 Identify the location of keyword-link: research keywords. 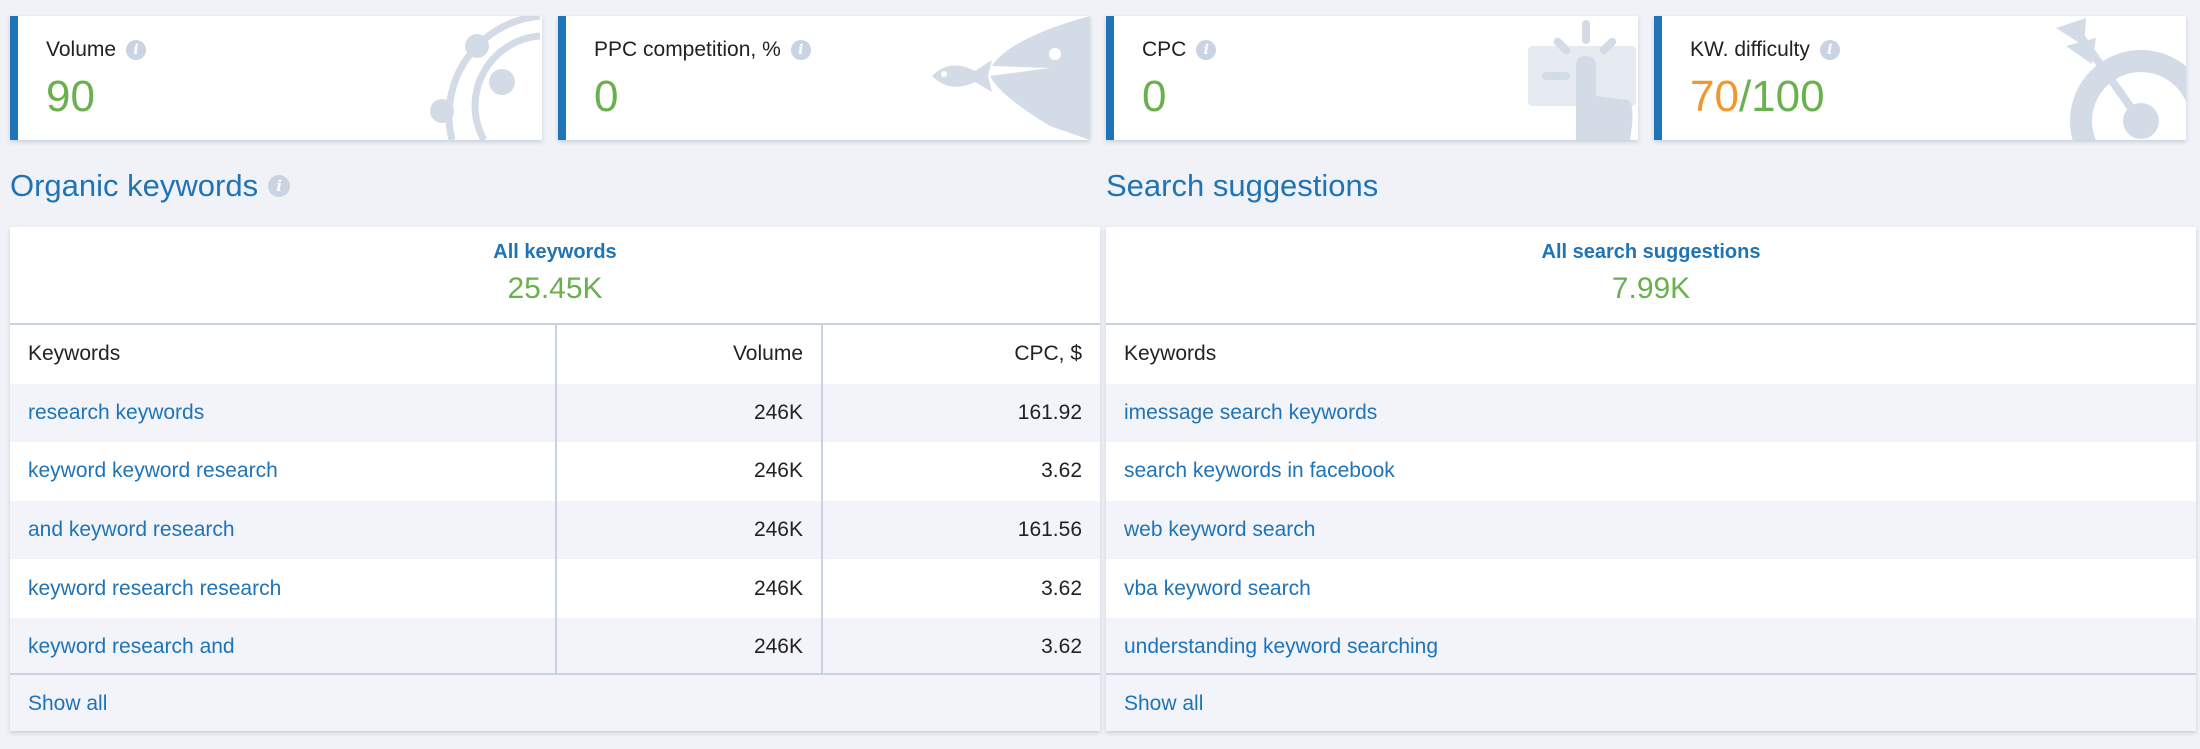
(116, 412).